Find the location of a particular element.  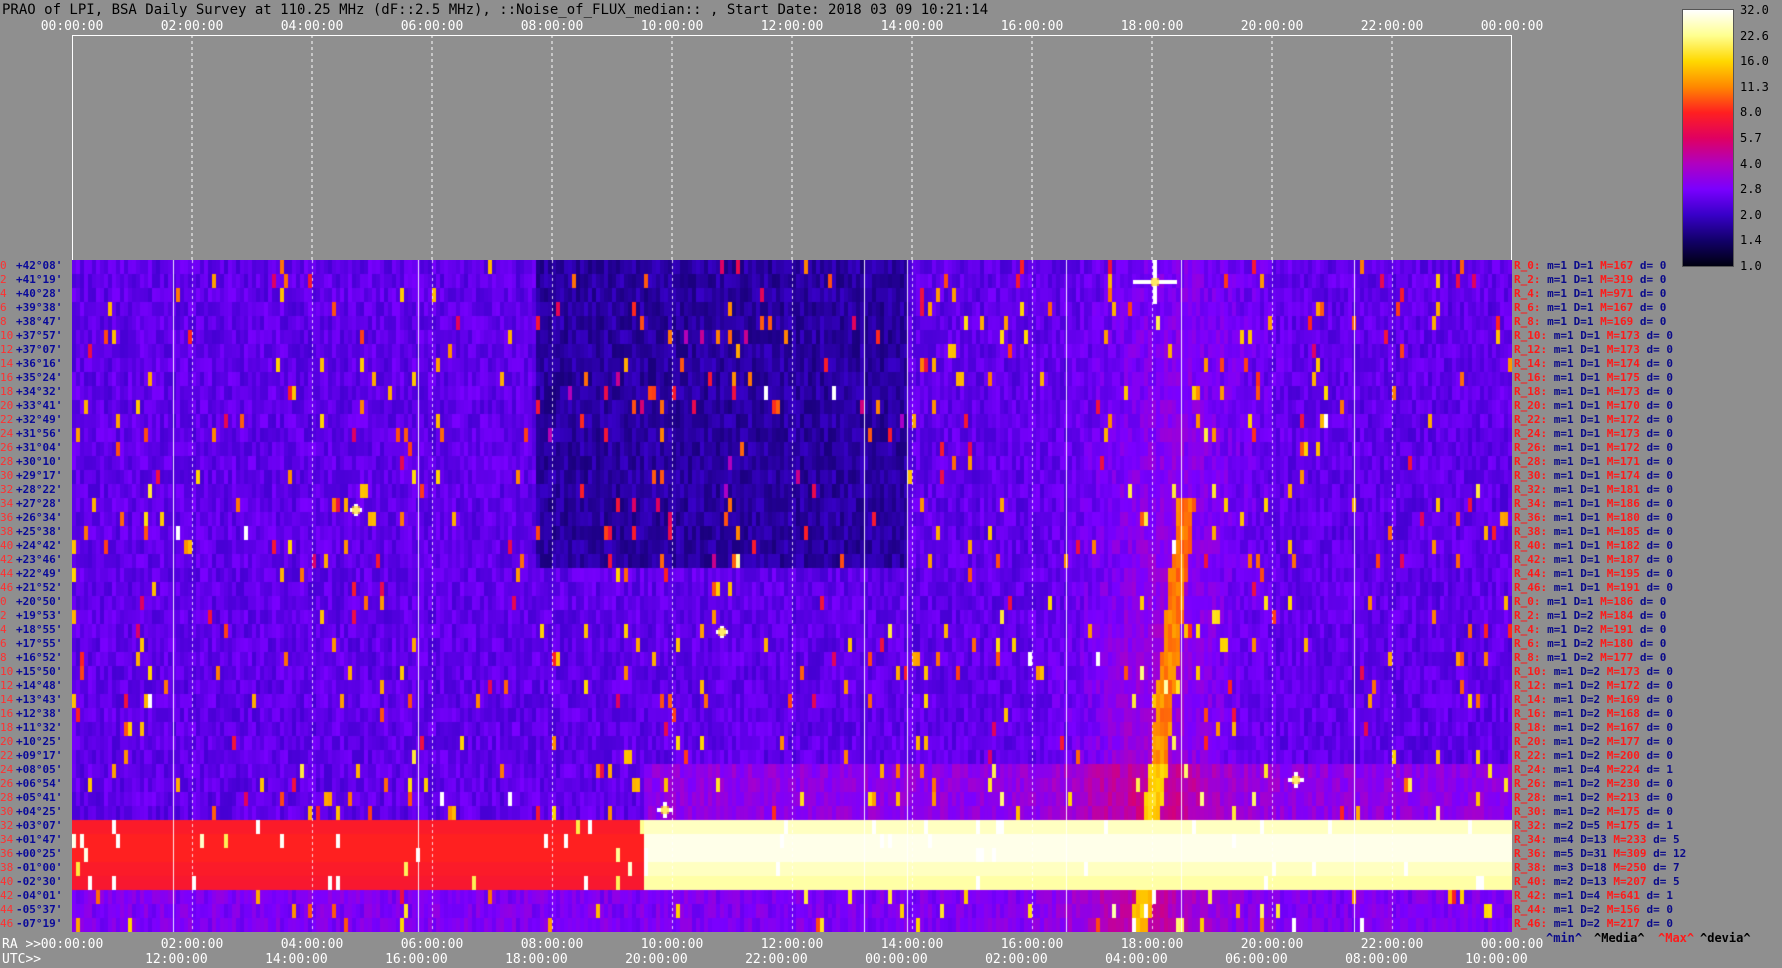

declination-value: +22°49' is located at coordinates (39, 573).